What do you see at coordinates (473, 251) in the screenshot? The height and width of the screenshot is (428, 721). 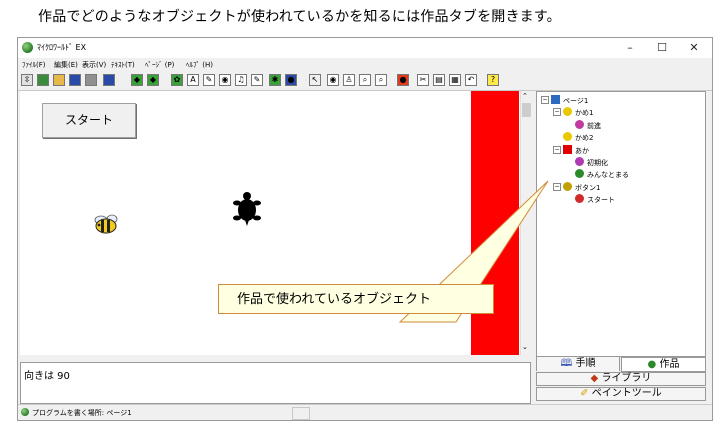 I see `callout-pointer` at bounding box center [473, 251].